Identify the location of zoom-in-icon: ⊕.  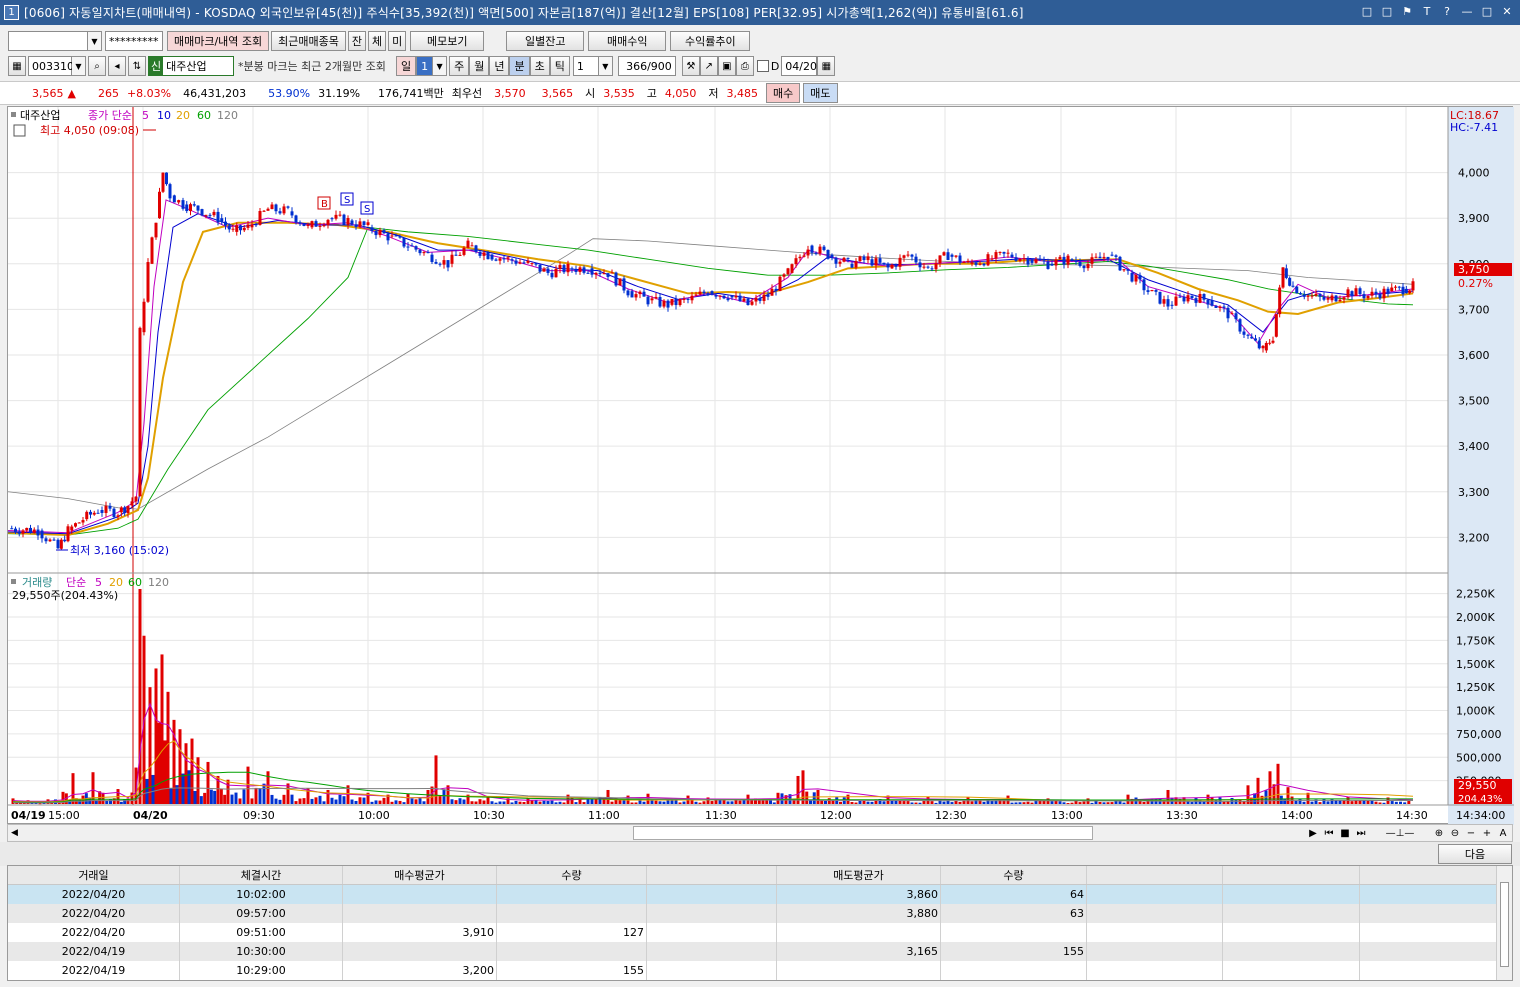
(1439, 833).